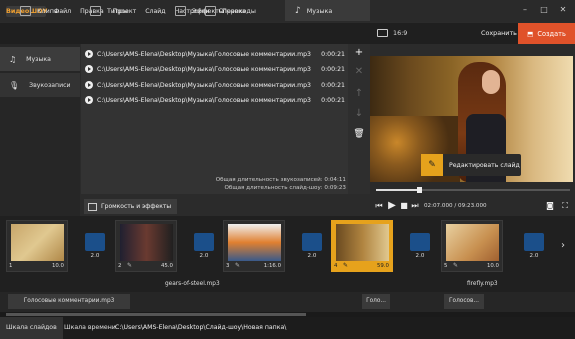 The height and width of the screenshot is (339, 575). What do you see at coordinates (192, 284) in the screenshot?
I see `music-track-label: gears-of-steel.mp3` at bounding box center [192, 284].